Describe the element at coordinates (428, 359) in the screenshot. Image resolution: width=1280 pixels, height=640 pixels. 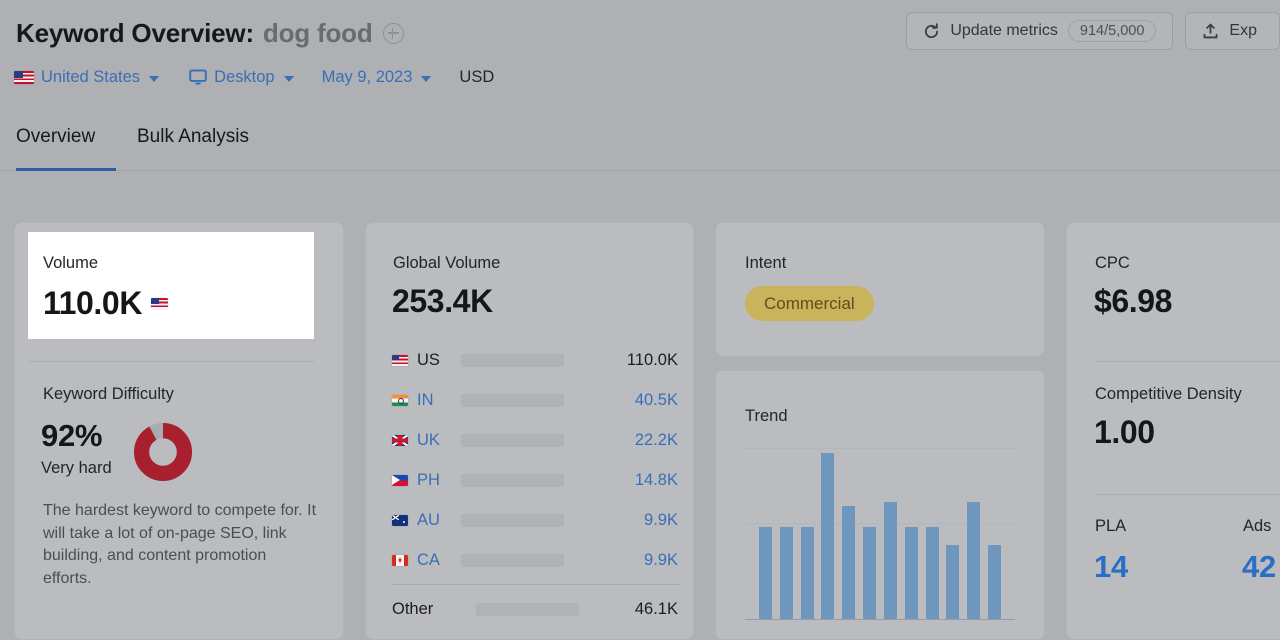
I see `country-code: US` at that location.